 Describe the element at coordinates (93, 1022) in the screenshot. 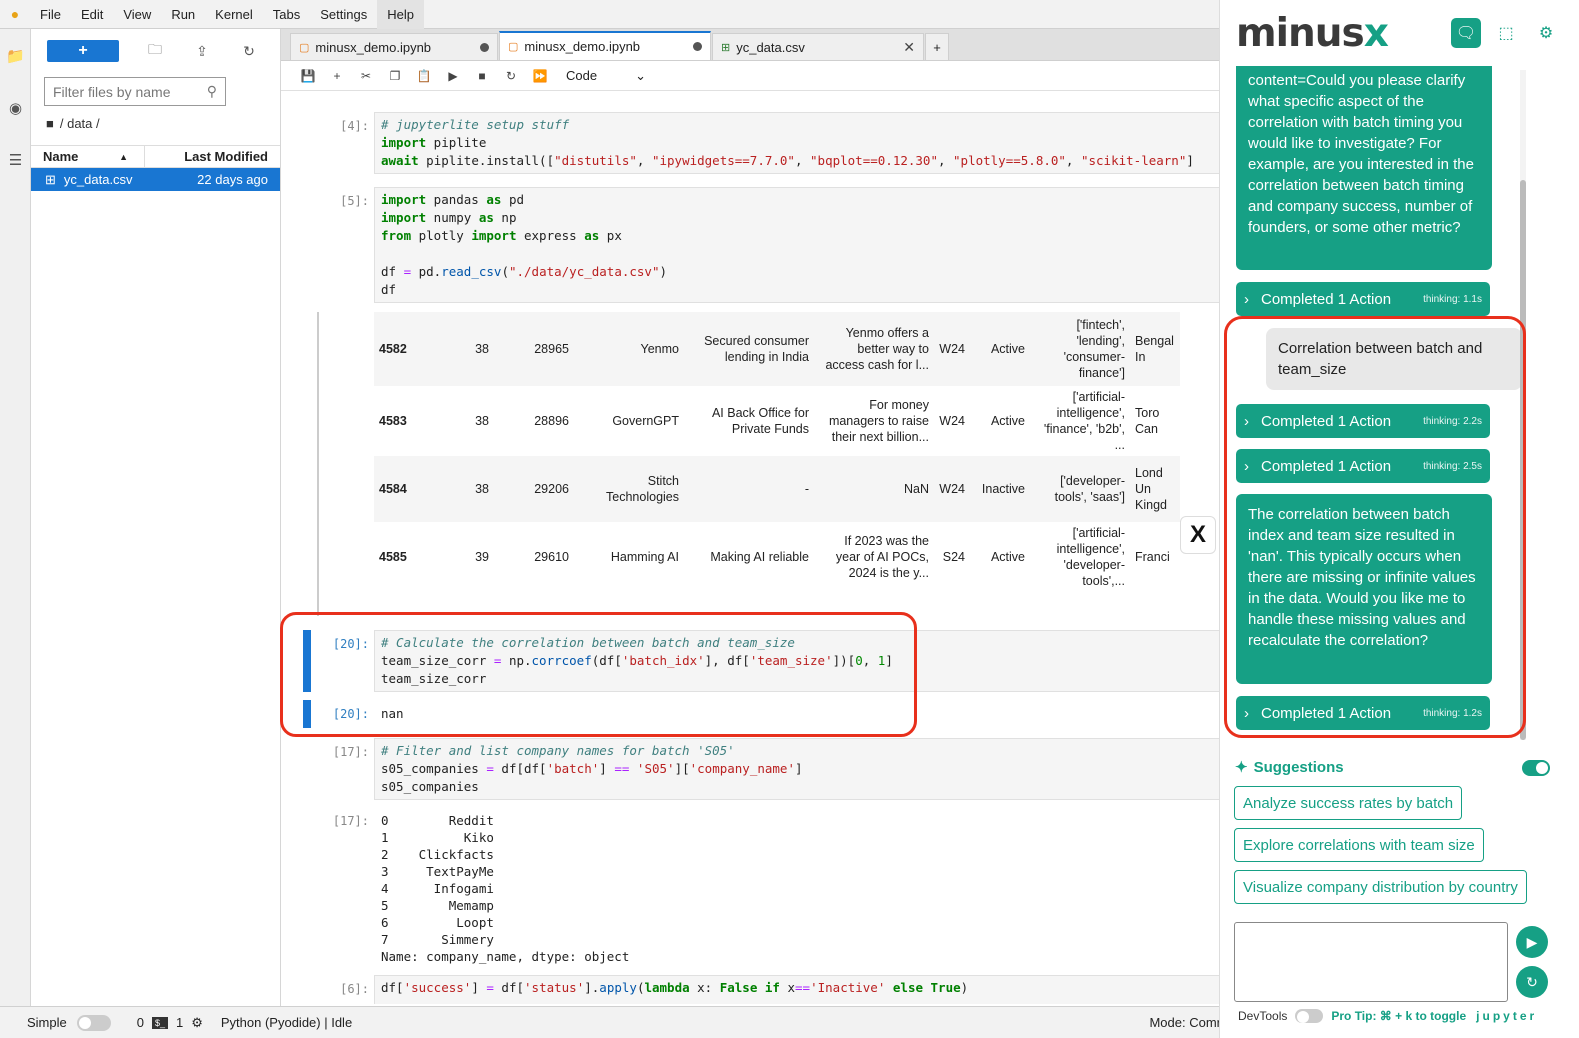

I see `simple-mode-toggle` at that location.